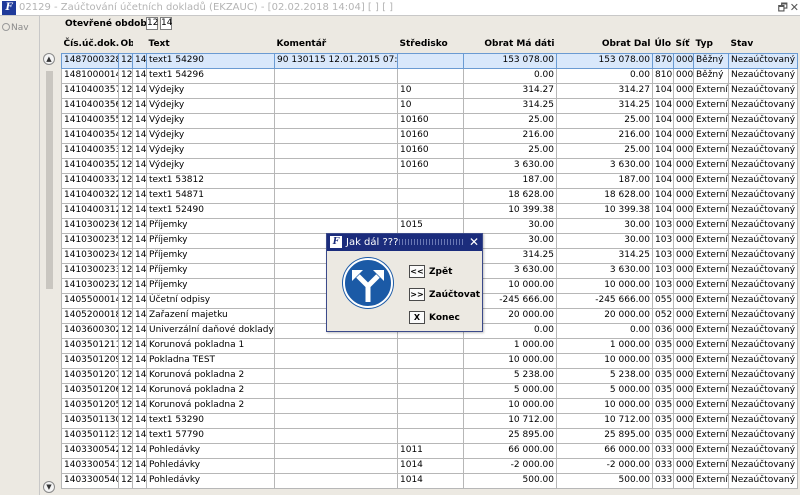 The height and width of the screenshot is (495, 800). Describe the element at coordinates (663, 480) in the screenshot. I see `table-cell: 033` at that location.